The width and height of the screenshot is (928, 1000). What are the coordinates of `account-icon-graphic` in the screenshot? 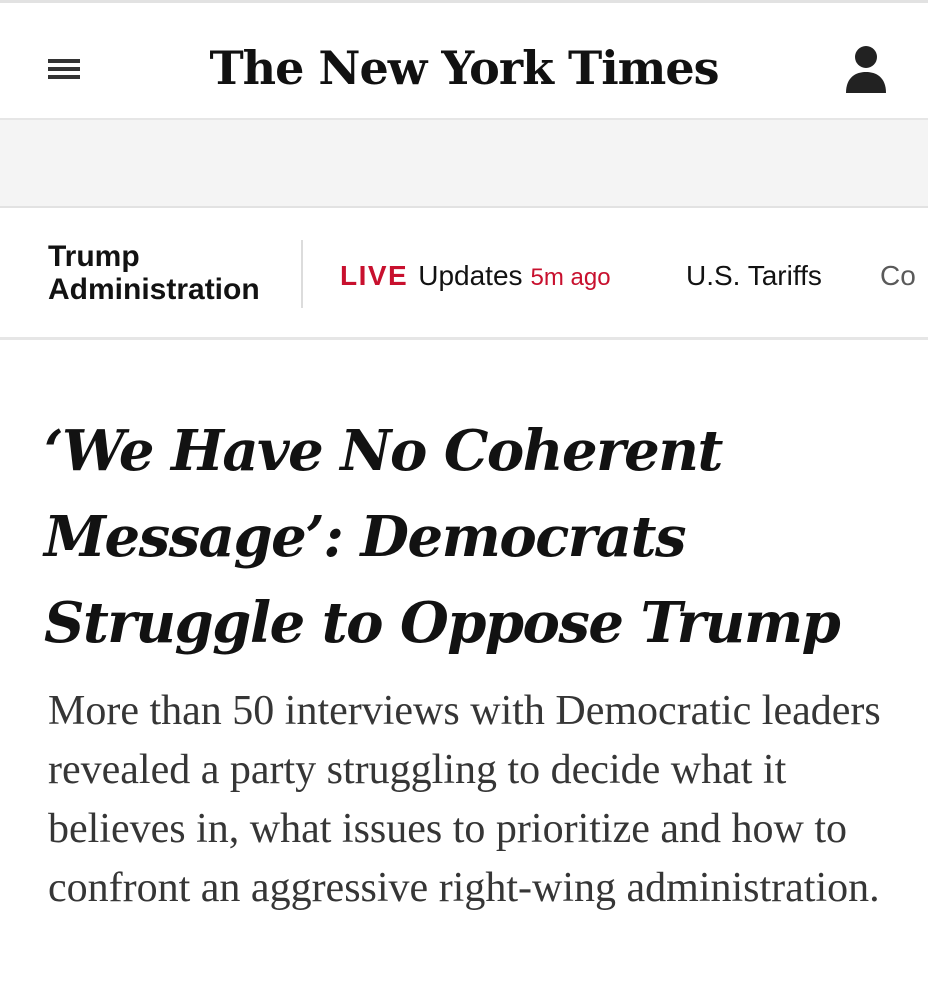 It's located at (866, 69).